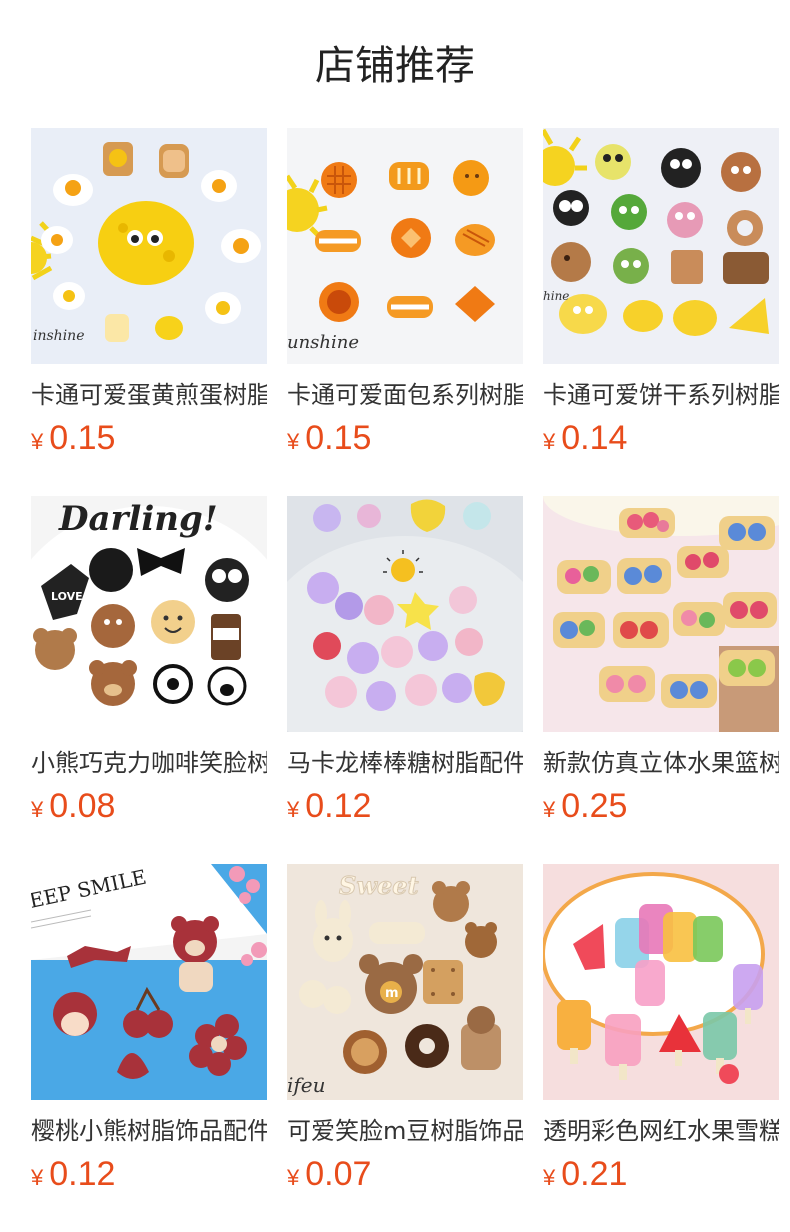 The width and height of the screenshot is (790, 1232). I want to click on product-title: 卡通可爱饼干系列树脂配件, so click(661, 395).